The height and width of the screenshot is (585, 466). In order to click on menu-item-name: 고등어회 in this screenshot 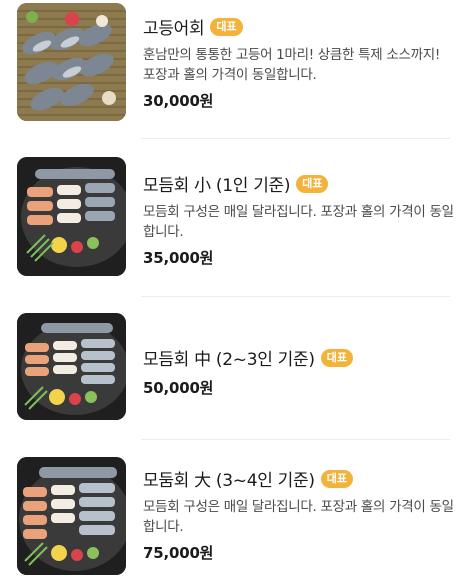, I will do `click(174, 29)`.